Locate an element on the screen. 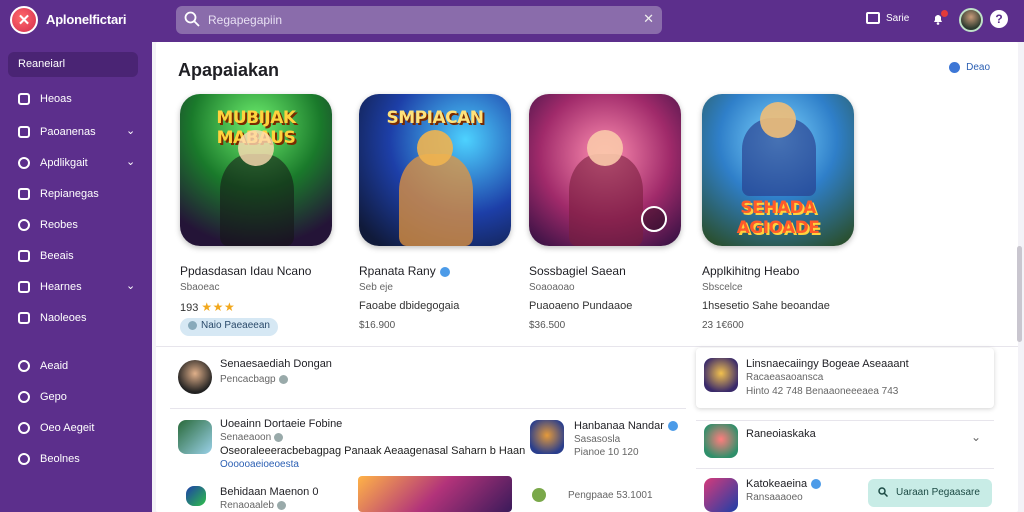 The width and height of the screenshot is (1024, 512). sidebar-item-grid: Paoanenas ⌄ is located at coordinates (76, 133).